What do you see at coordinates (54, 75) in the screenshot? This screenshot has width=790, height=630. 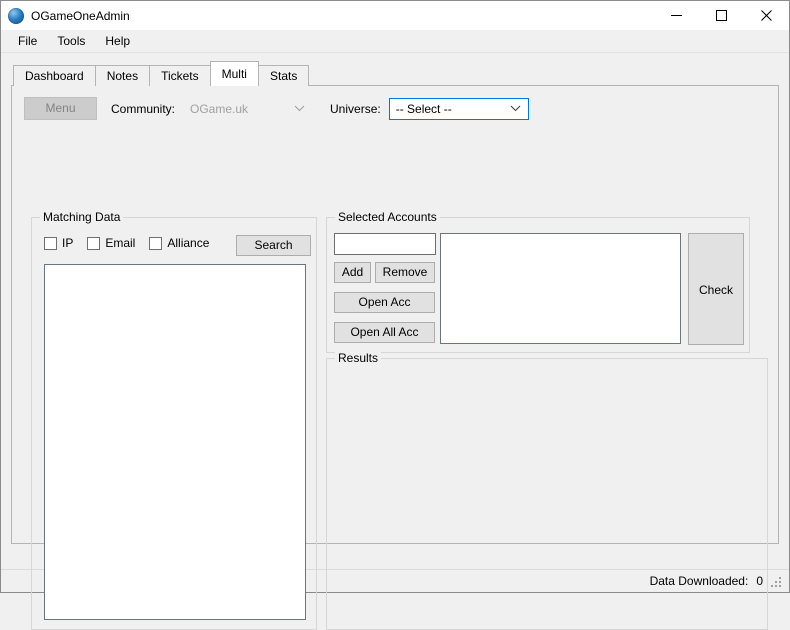 I see `tab-dashboard: Dashboard` at bounding box center [54, 75].